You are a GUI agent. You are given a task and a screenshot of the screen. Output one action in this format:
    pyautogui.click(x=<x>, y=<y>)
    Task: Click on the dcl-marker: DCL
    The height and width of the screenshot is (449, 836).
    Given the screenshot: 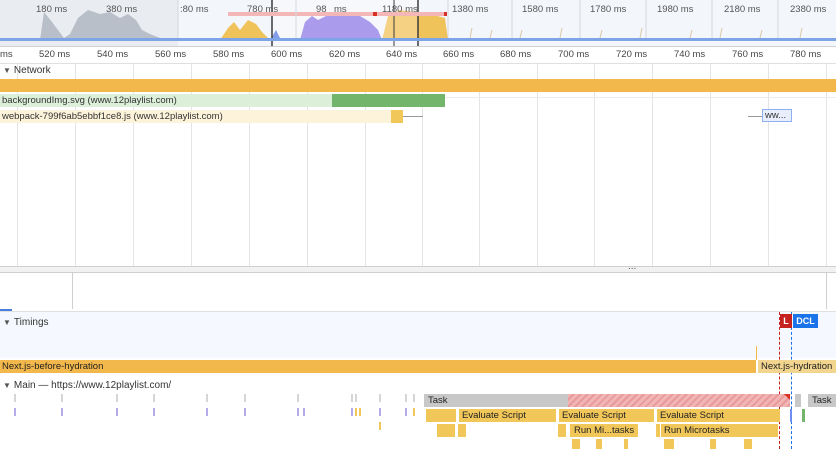 What is the action you would take?
    pyautogui.click(x=805, y=321)
    